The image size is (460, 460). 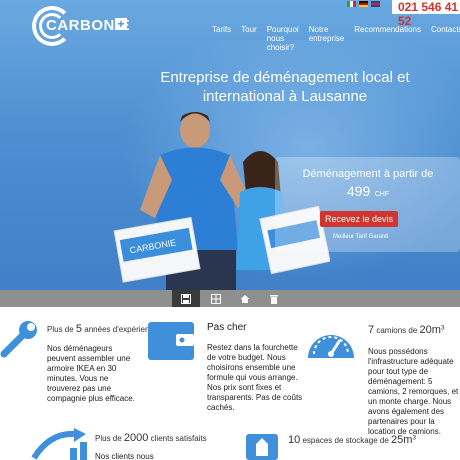 I want to click on price-currency: CHF, so click(x=382, y=194).